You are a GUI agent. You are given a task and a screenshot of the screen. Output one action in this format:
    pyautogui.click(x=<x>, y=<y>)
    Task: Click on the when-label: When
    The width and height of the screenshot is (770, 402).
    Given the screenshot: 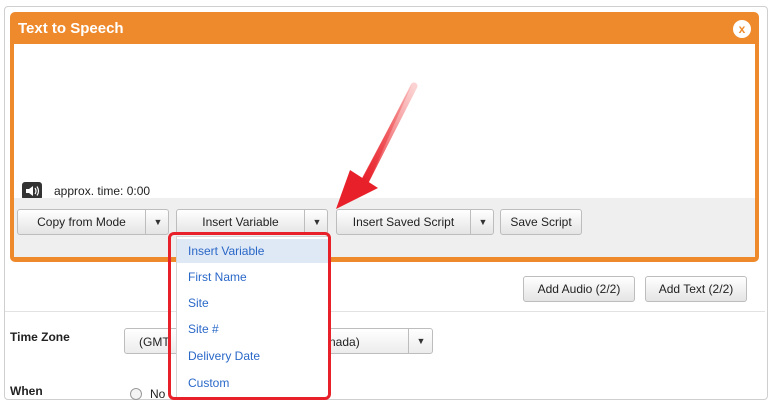 What is the action you would take?
    pyautogui.click(x=26, y=391)
    